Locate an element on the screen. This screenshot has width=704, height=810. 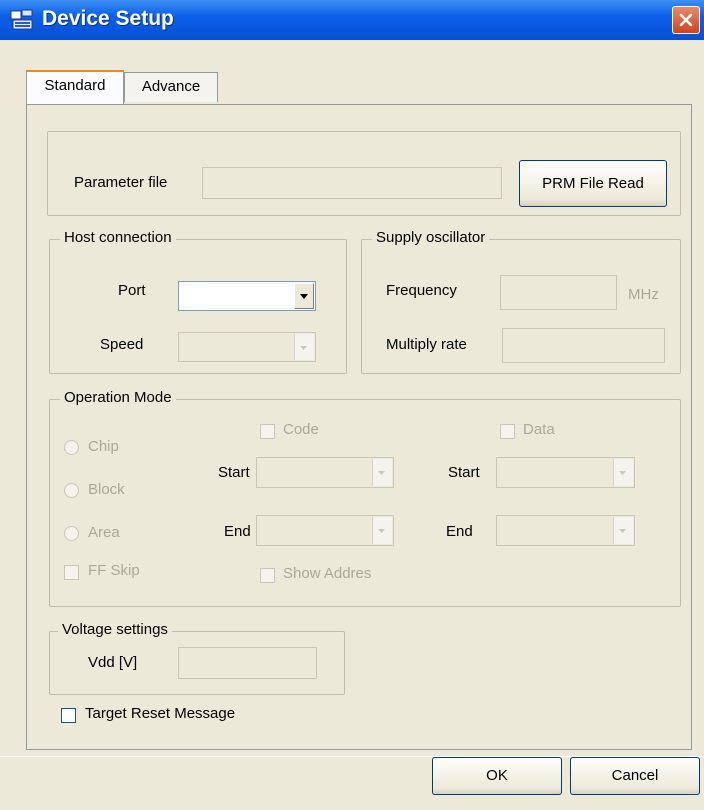
radio-area-label: Area is located at coordinates (104, 532).